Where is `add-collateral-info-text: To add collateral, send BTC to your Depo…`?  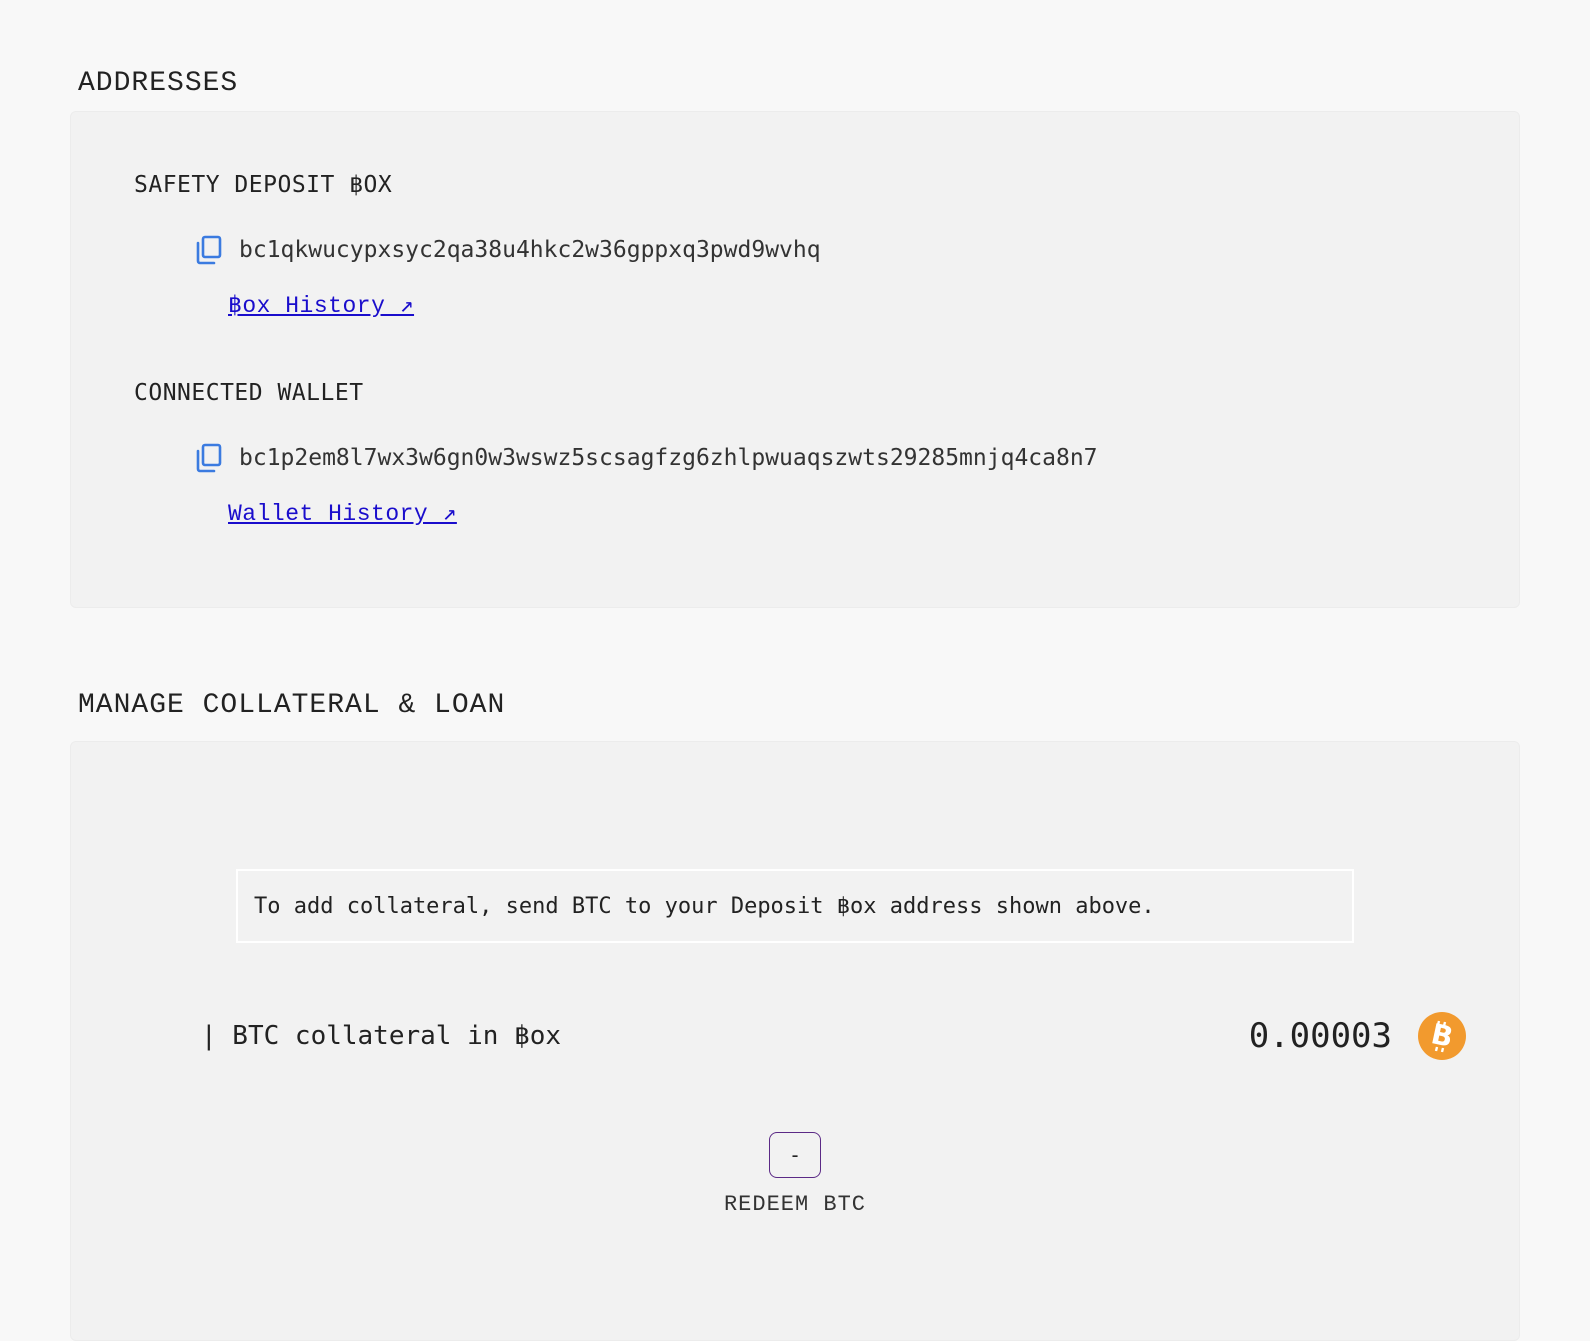
add-collateral-info-text: To add collateral, send BTC to your Depo… is located at coordinates (704, 906).